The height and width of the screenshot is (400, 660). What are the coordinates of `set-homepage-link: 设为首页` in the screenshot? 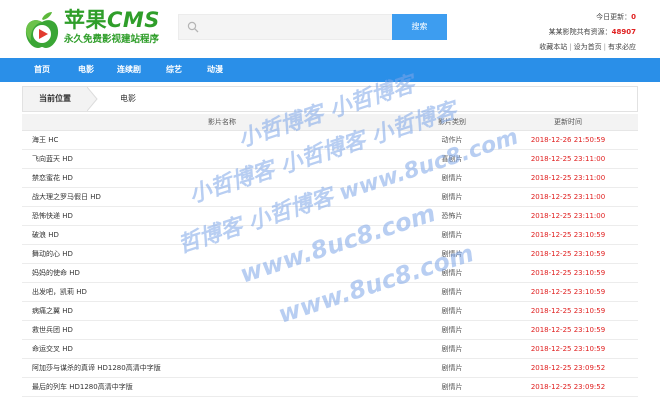 It's located at (588, 47).